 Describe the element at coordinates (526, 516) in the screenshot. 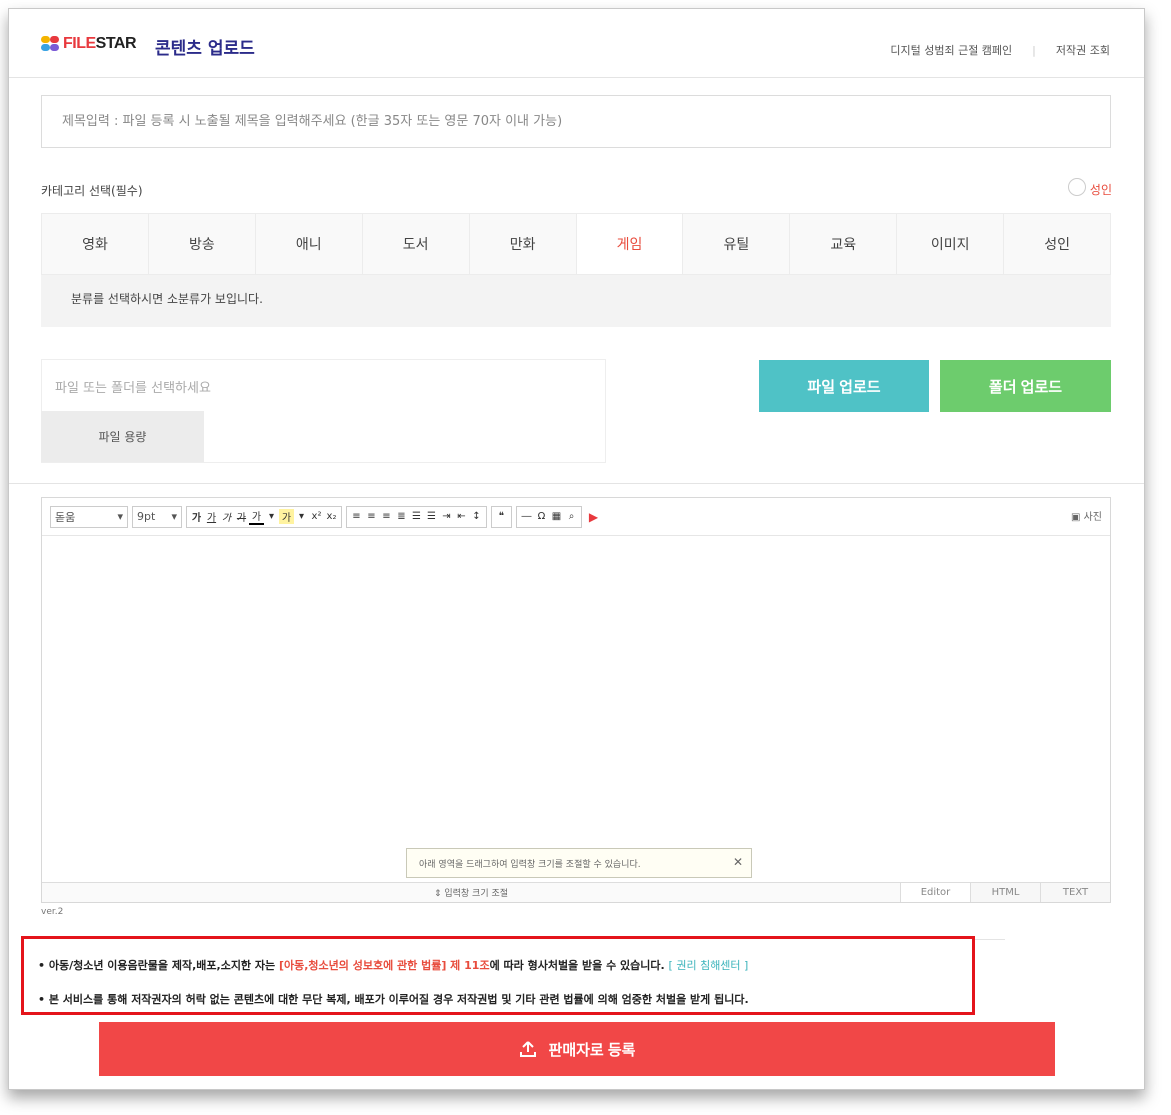

I see `horizontal-rule-icon: ―` at that location.